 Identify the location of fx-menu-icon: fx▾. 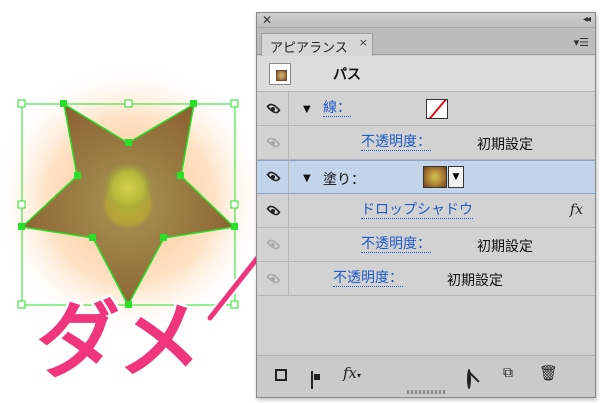
(352, 373).